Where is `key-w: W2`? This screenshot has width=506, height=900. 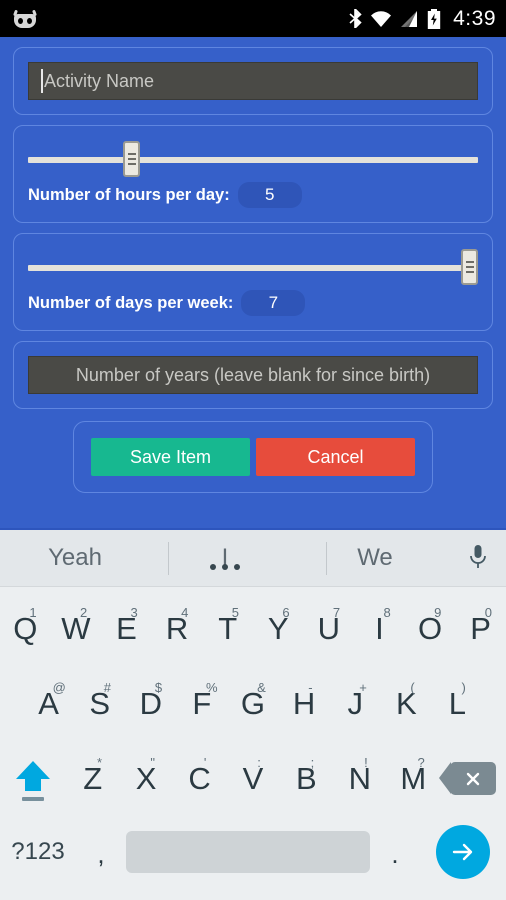
key-w: W2 is located at coordinates (76, 628).